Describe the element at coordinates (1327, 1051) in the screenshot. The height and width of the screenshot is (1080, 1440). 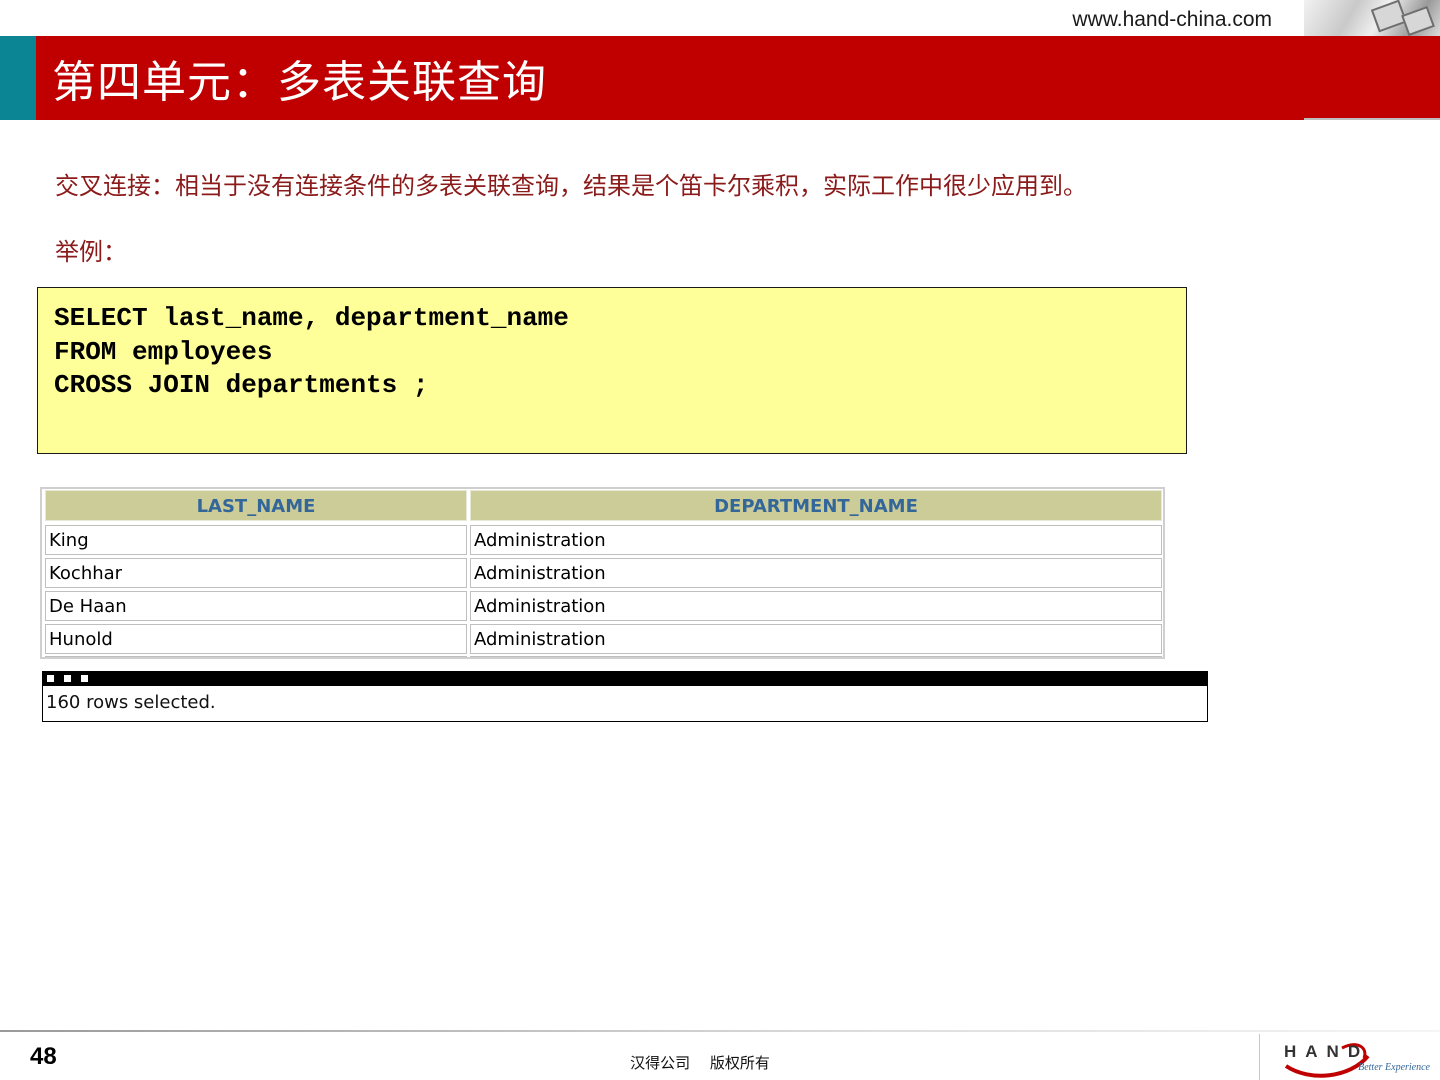
I see `logo-text: HAND` at that location.